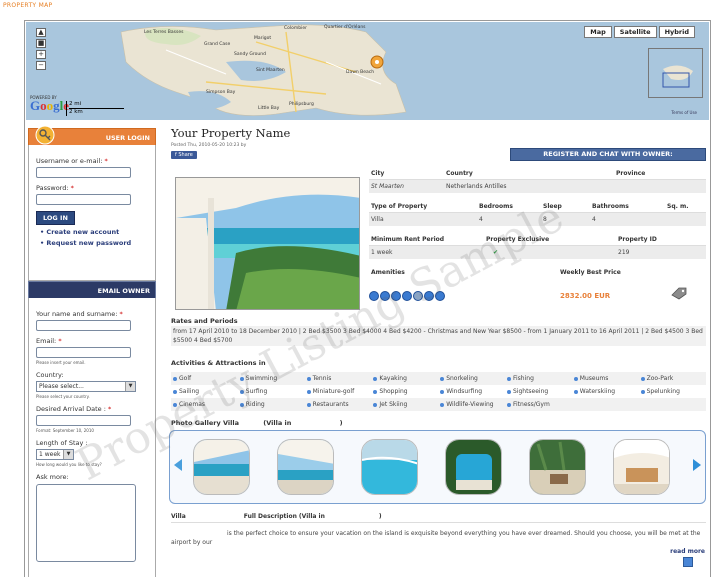 This screenshot has width=718, height=577. I want to click on email-label: Email: *, so click(49, 341).